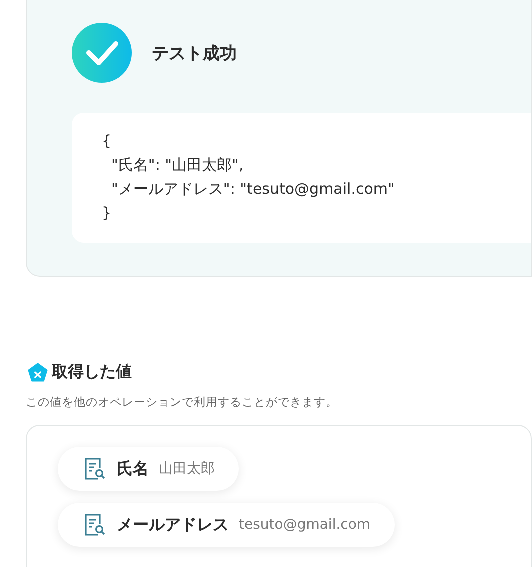 The image size is (532, 567). What do you see at coordinates (177, 165) in the screenshot?
I see `code-line: "氏名": "山田太郎",` at bounding box center [177, 165].